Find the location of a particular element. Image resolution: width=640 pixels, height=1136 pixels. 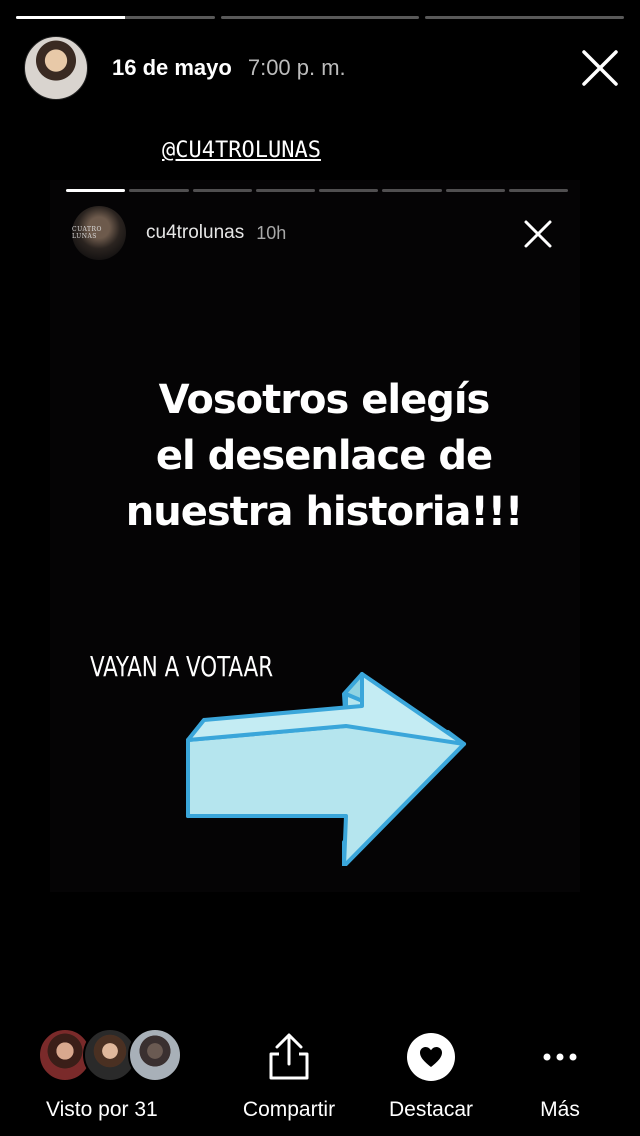

story-time: 7:00 p. m. is located at coordinates (296, 67).